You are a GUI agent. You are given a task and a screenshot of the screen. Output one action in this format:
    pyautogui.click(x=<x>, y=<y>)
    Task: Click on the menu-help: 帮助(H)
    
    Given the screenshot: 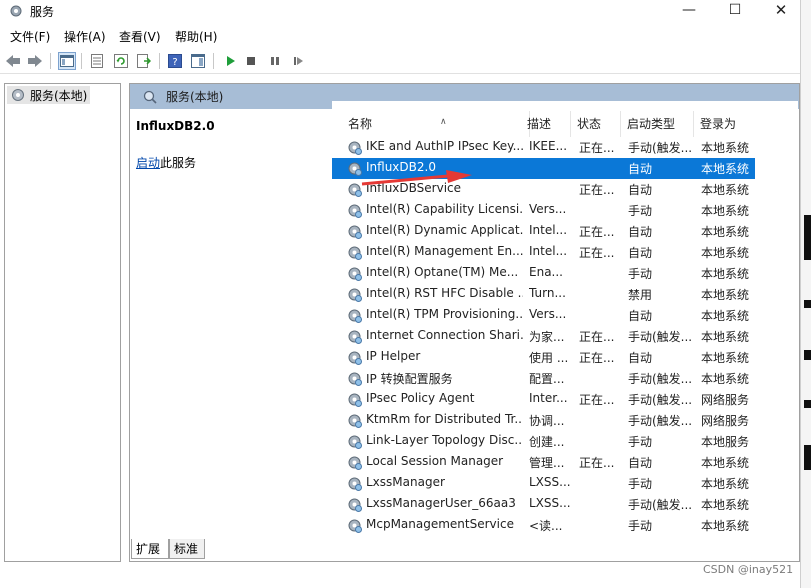 What is the action you would take?
    pyautogui.click(x=196, y=36)
    